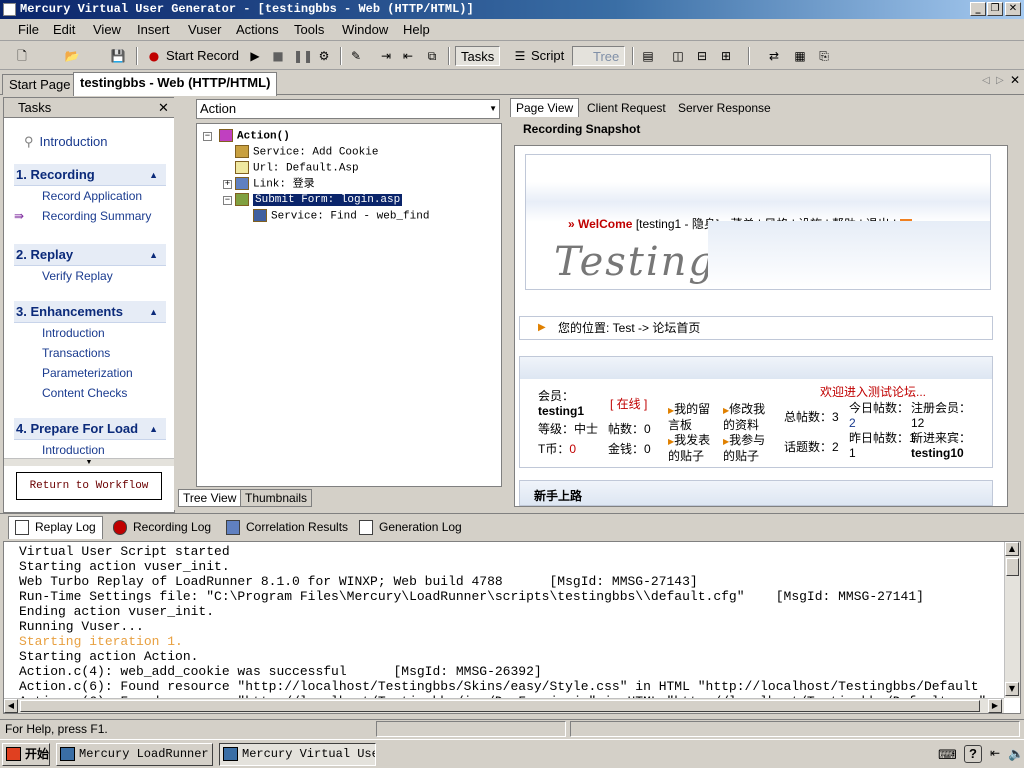  What do you see at coordinates (255, 56) in the screenshot?
I see `play-icon: ▶` at bounding box center [255, 56].